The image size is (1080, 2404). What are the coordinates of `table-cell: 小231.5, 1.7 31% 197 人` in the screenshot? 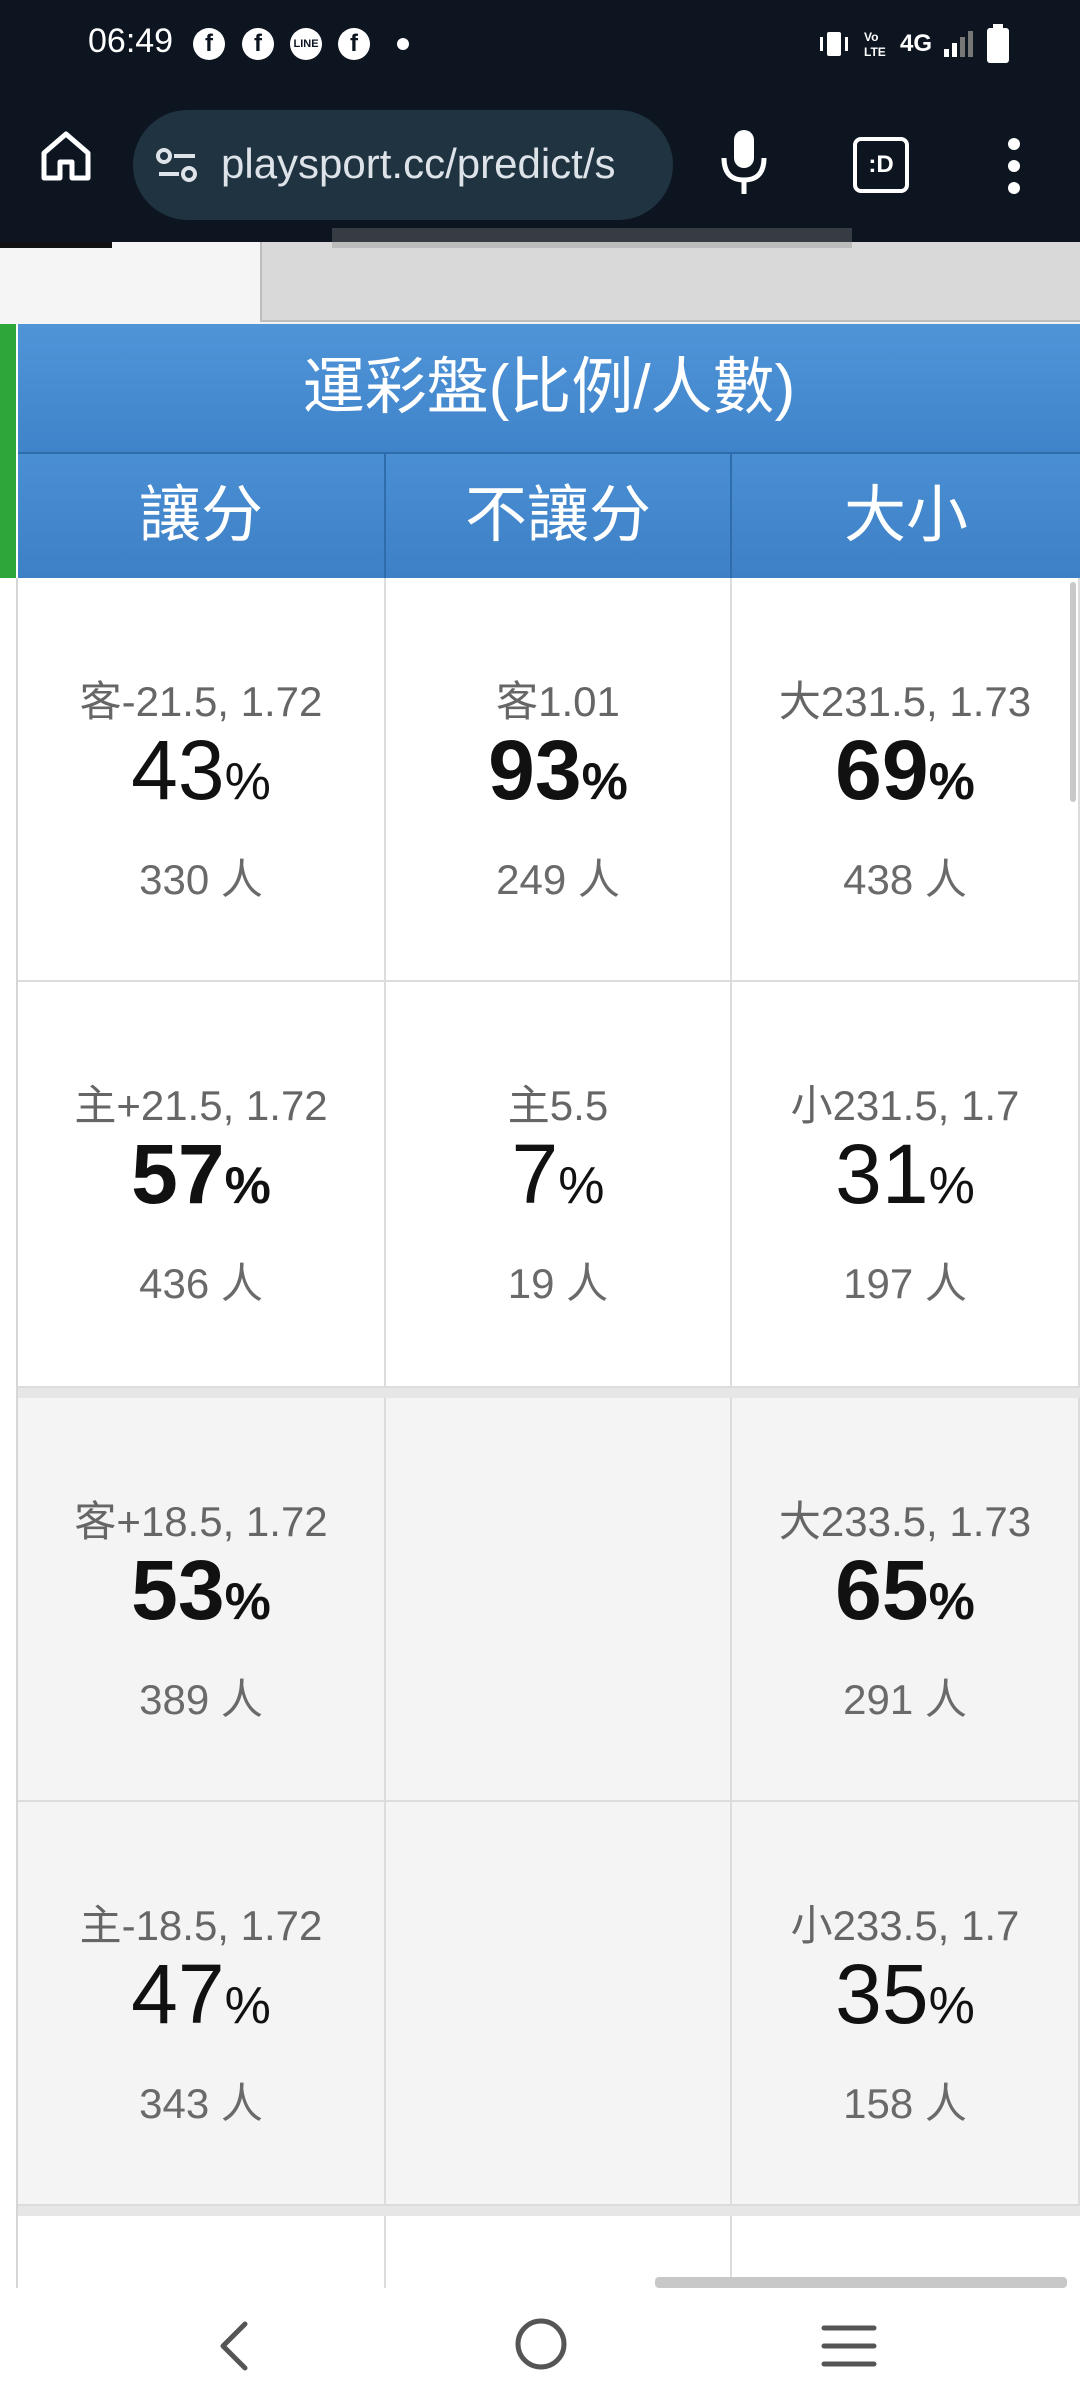 It's located at (906, 1185).